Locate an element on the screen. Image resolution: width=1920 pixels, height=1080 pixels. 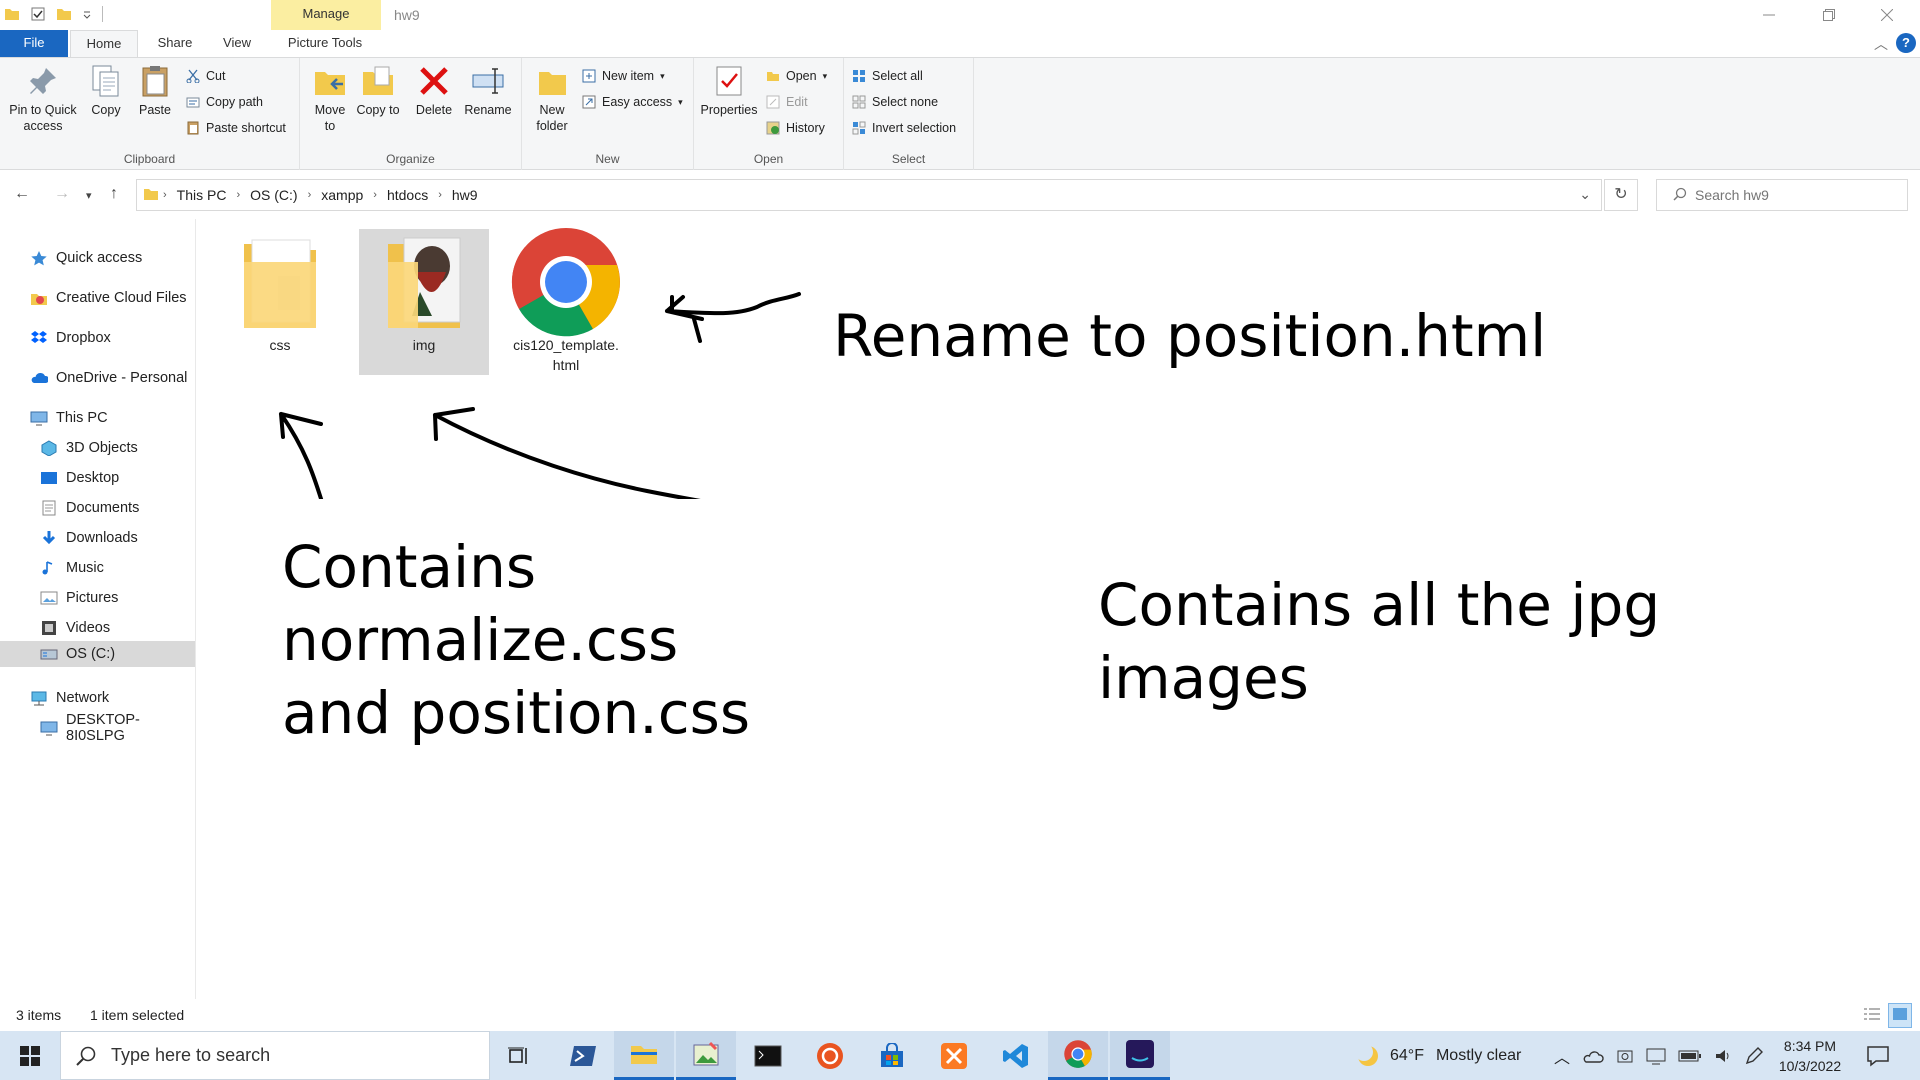
nav-desktop-pc: DESKTOP-8I0SLPG is located at coordinates (97, 728).